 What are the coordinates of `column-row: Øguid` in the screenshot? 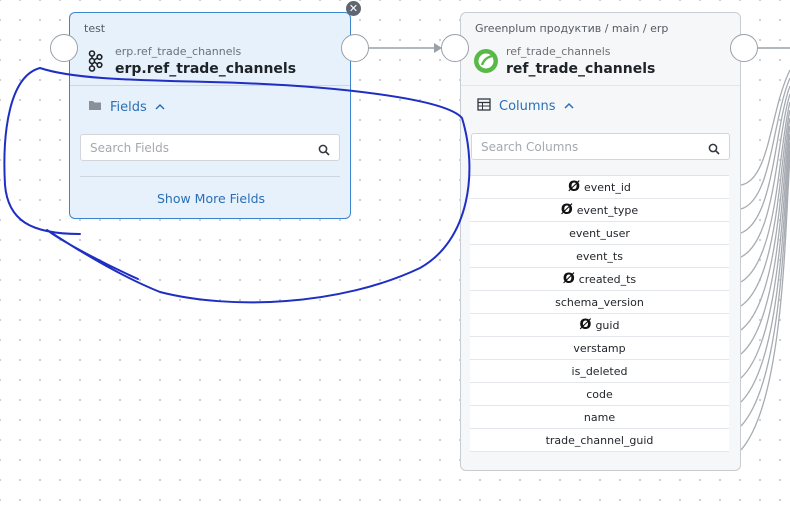 It's located at (599, 325).